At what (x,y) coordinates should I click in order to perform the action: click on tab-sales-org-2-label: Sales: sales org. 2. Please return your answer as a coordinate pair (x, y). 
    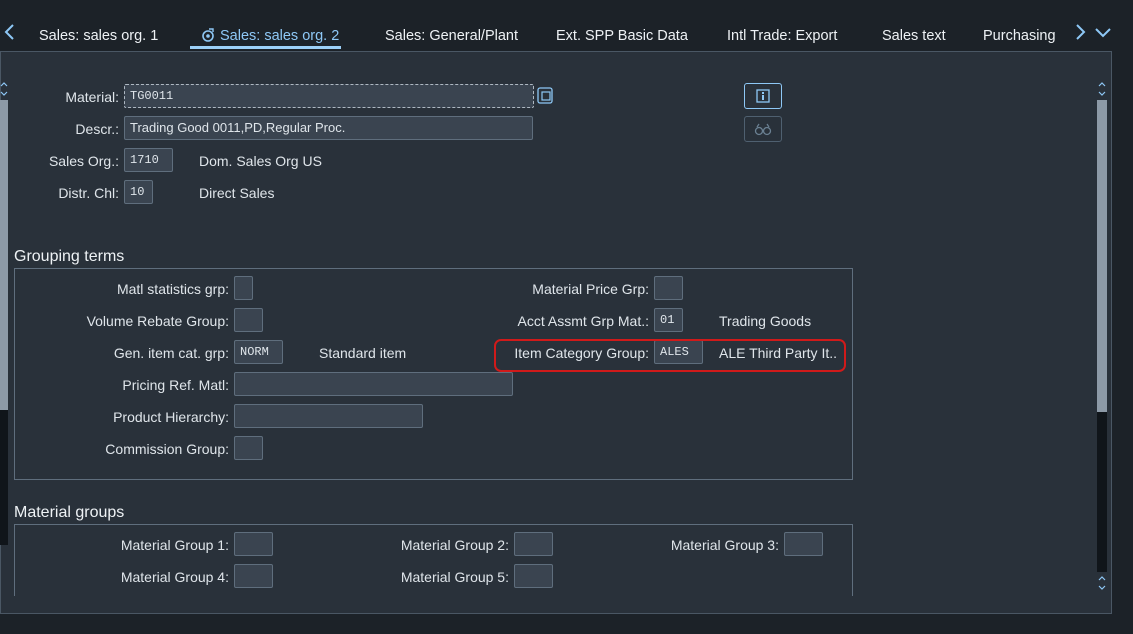
    Looking at the image, I should click on (280, 36).